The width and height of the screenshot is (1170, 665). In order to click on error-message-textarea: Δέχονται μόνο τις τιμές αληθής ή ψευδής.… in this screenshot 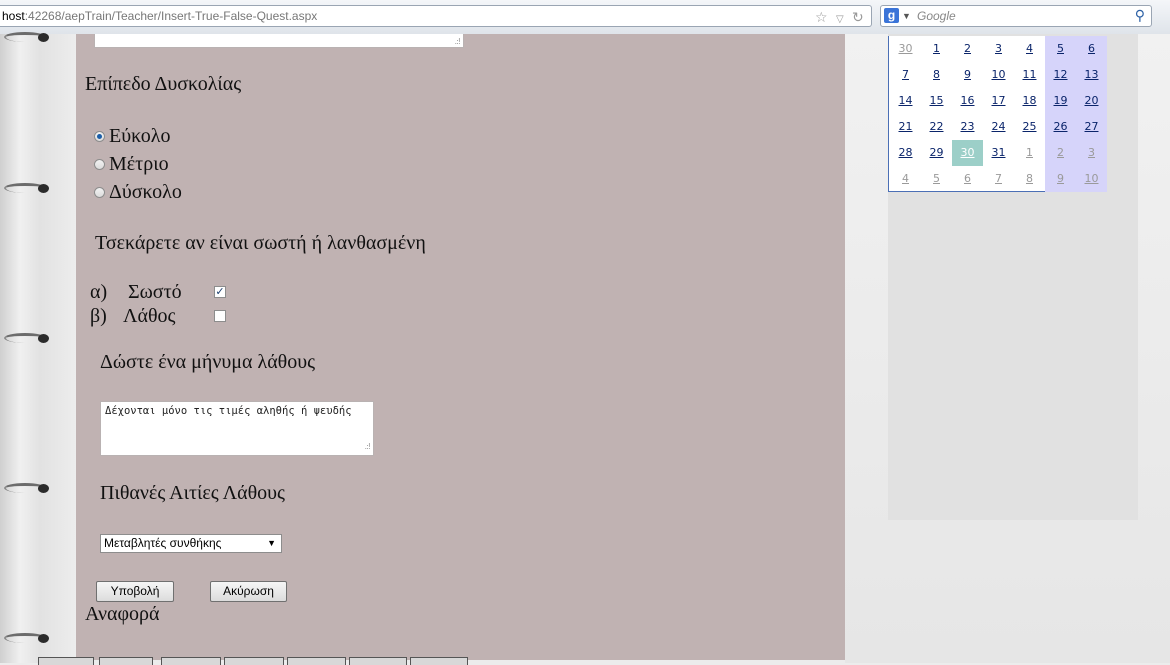, I will do `click(237, 428)`.